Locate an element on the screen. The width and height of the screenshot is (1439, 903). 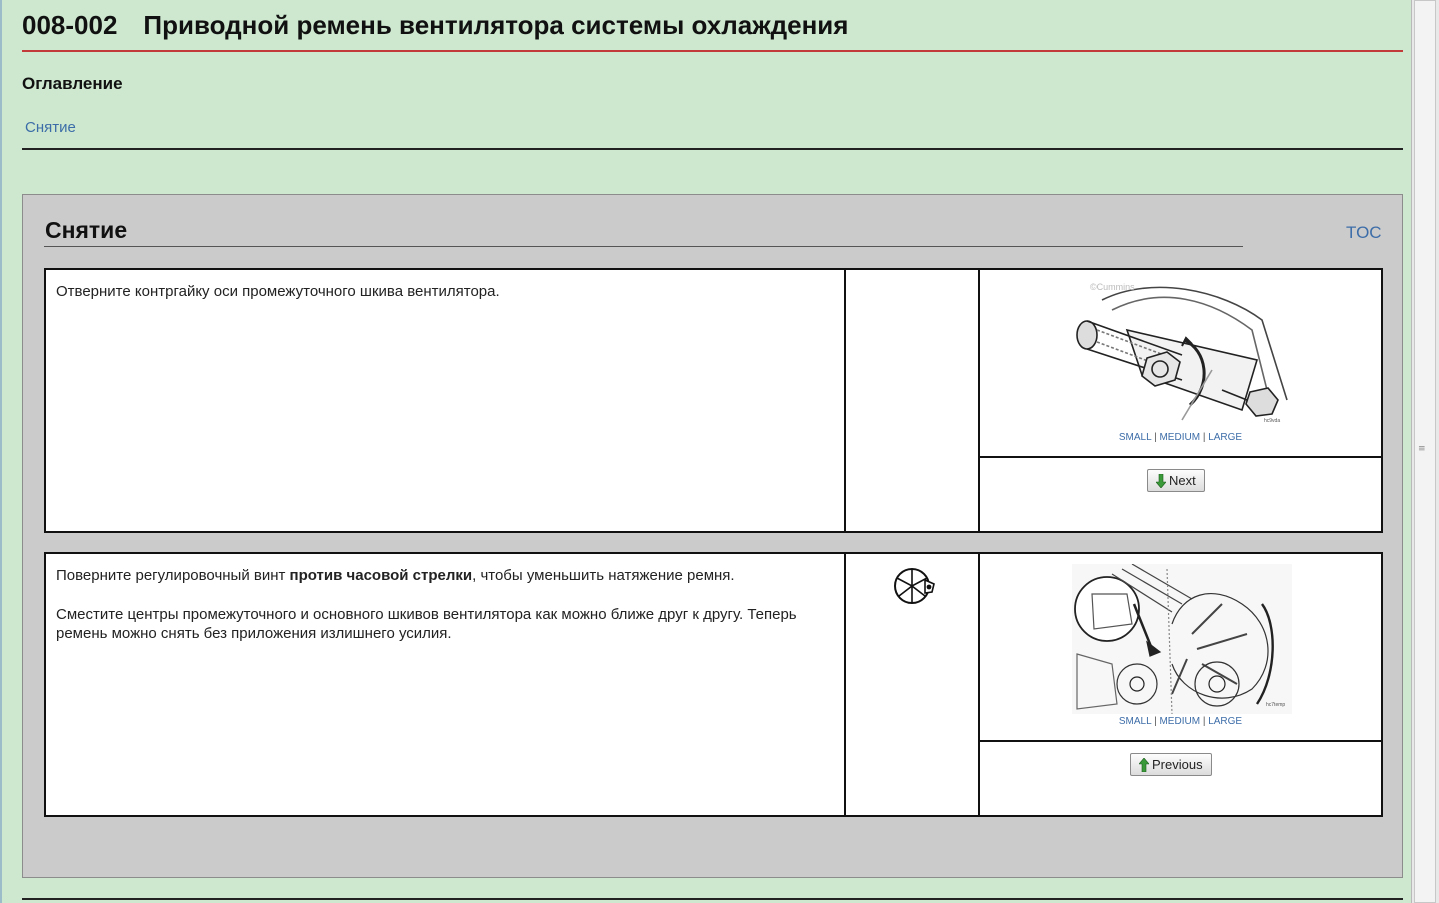
locknut-illustration: ©Cummins hc9vda is located at coordinates (1182, 355).